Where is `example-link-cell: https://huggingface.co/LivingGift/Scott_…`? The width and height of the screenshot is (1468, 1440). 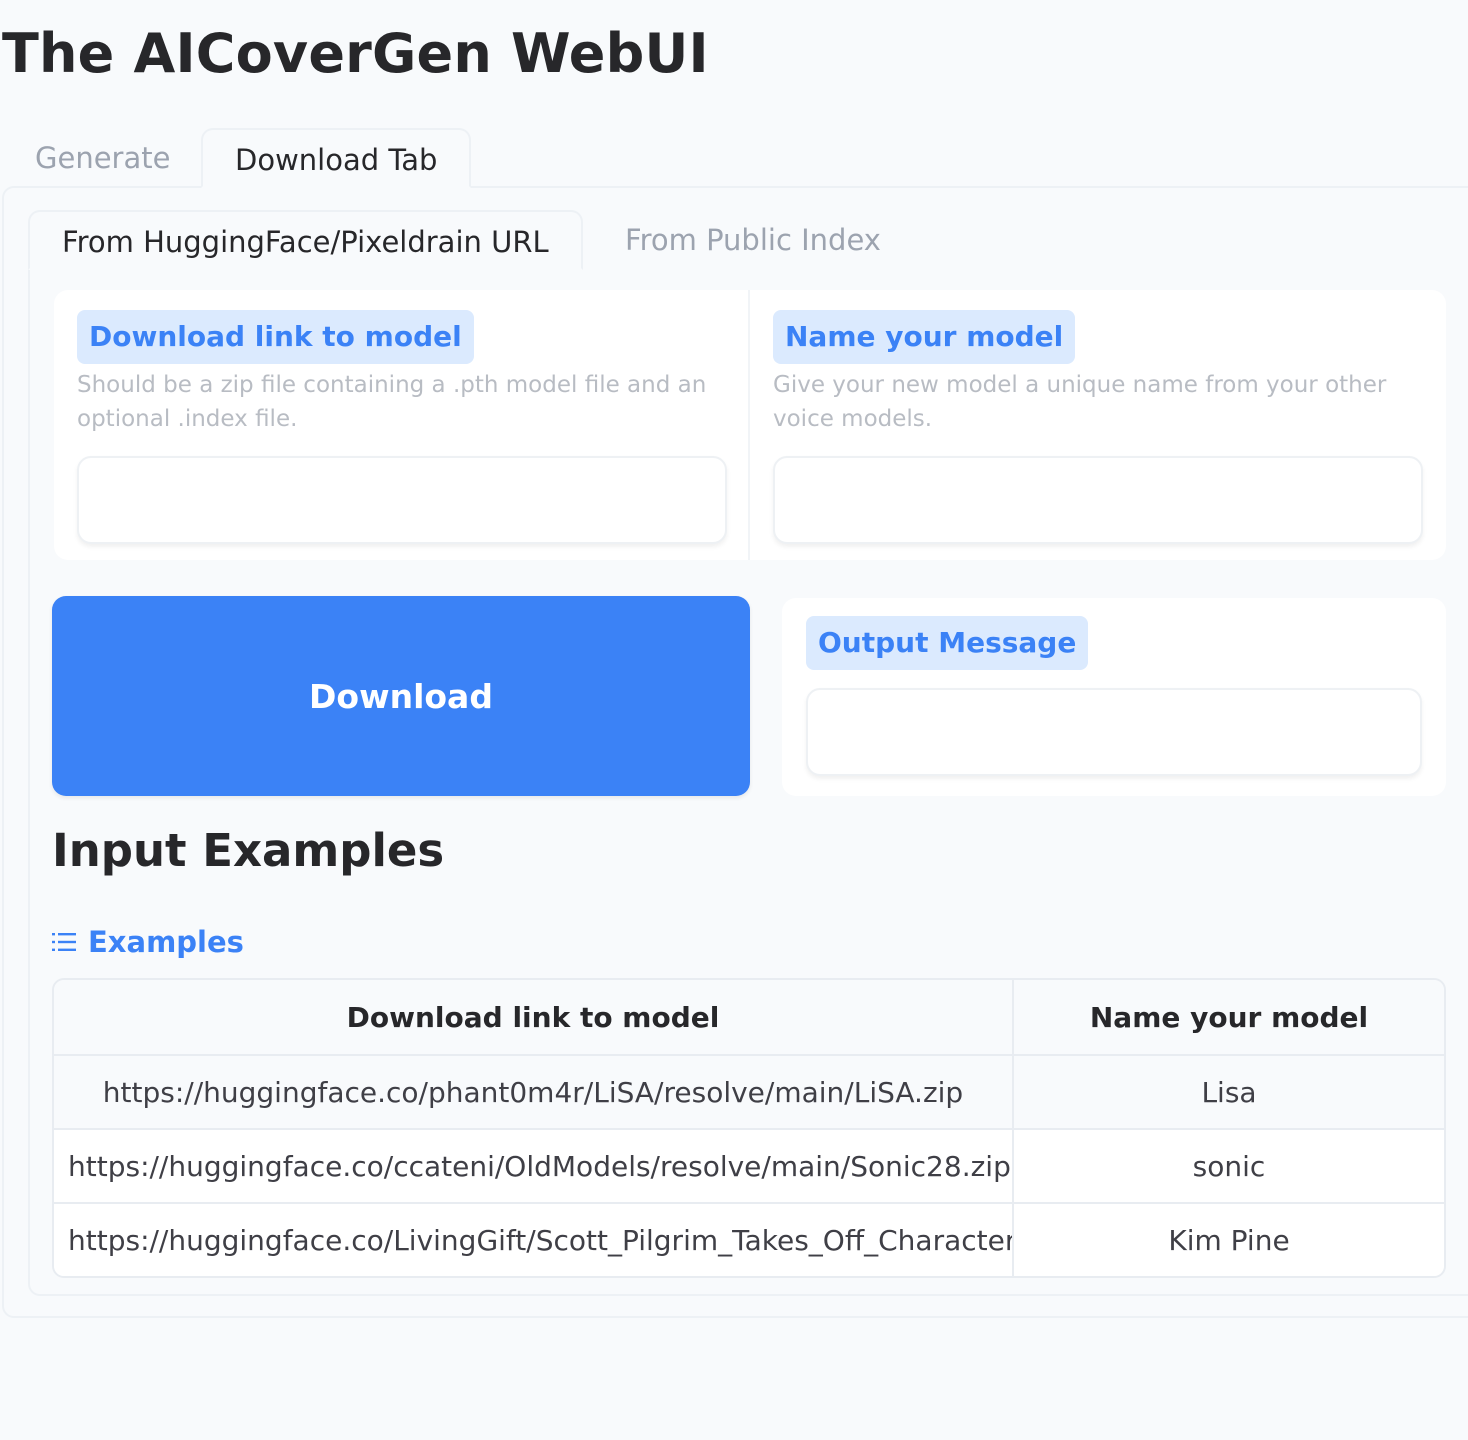
example-link-cell: https://huggingface.co/LivingGift/Scott_… is located at coordinates (534, 1240).